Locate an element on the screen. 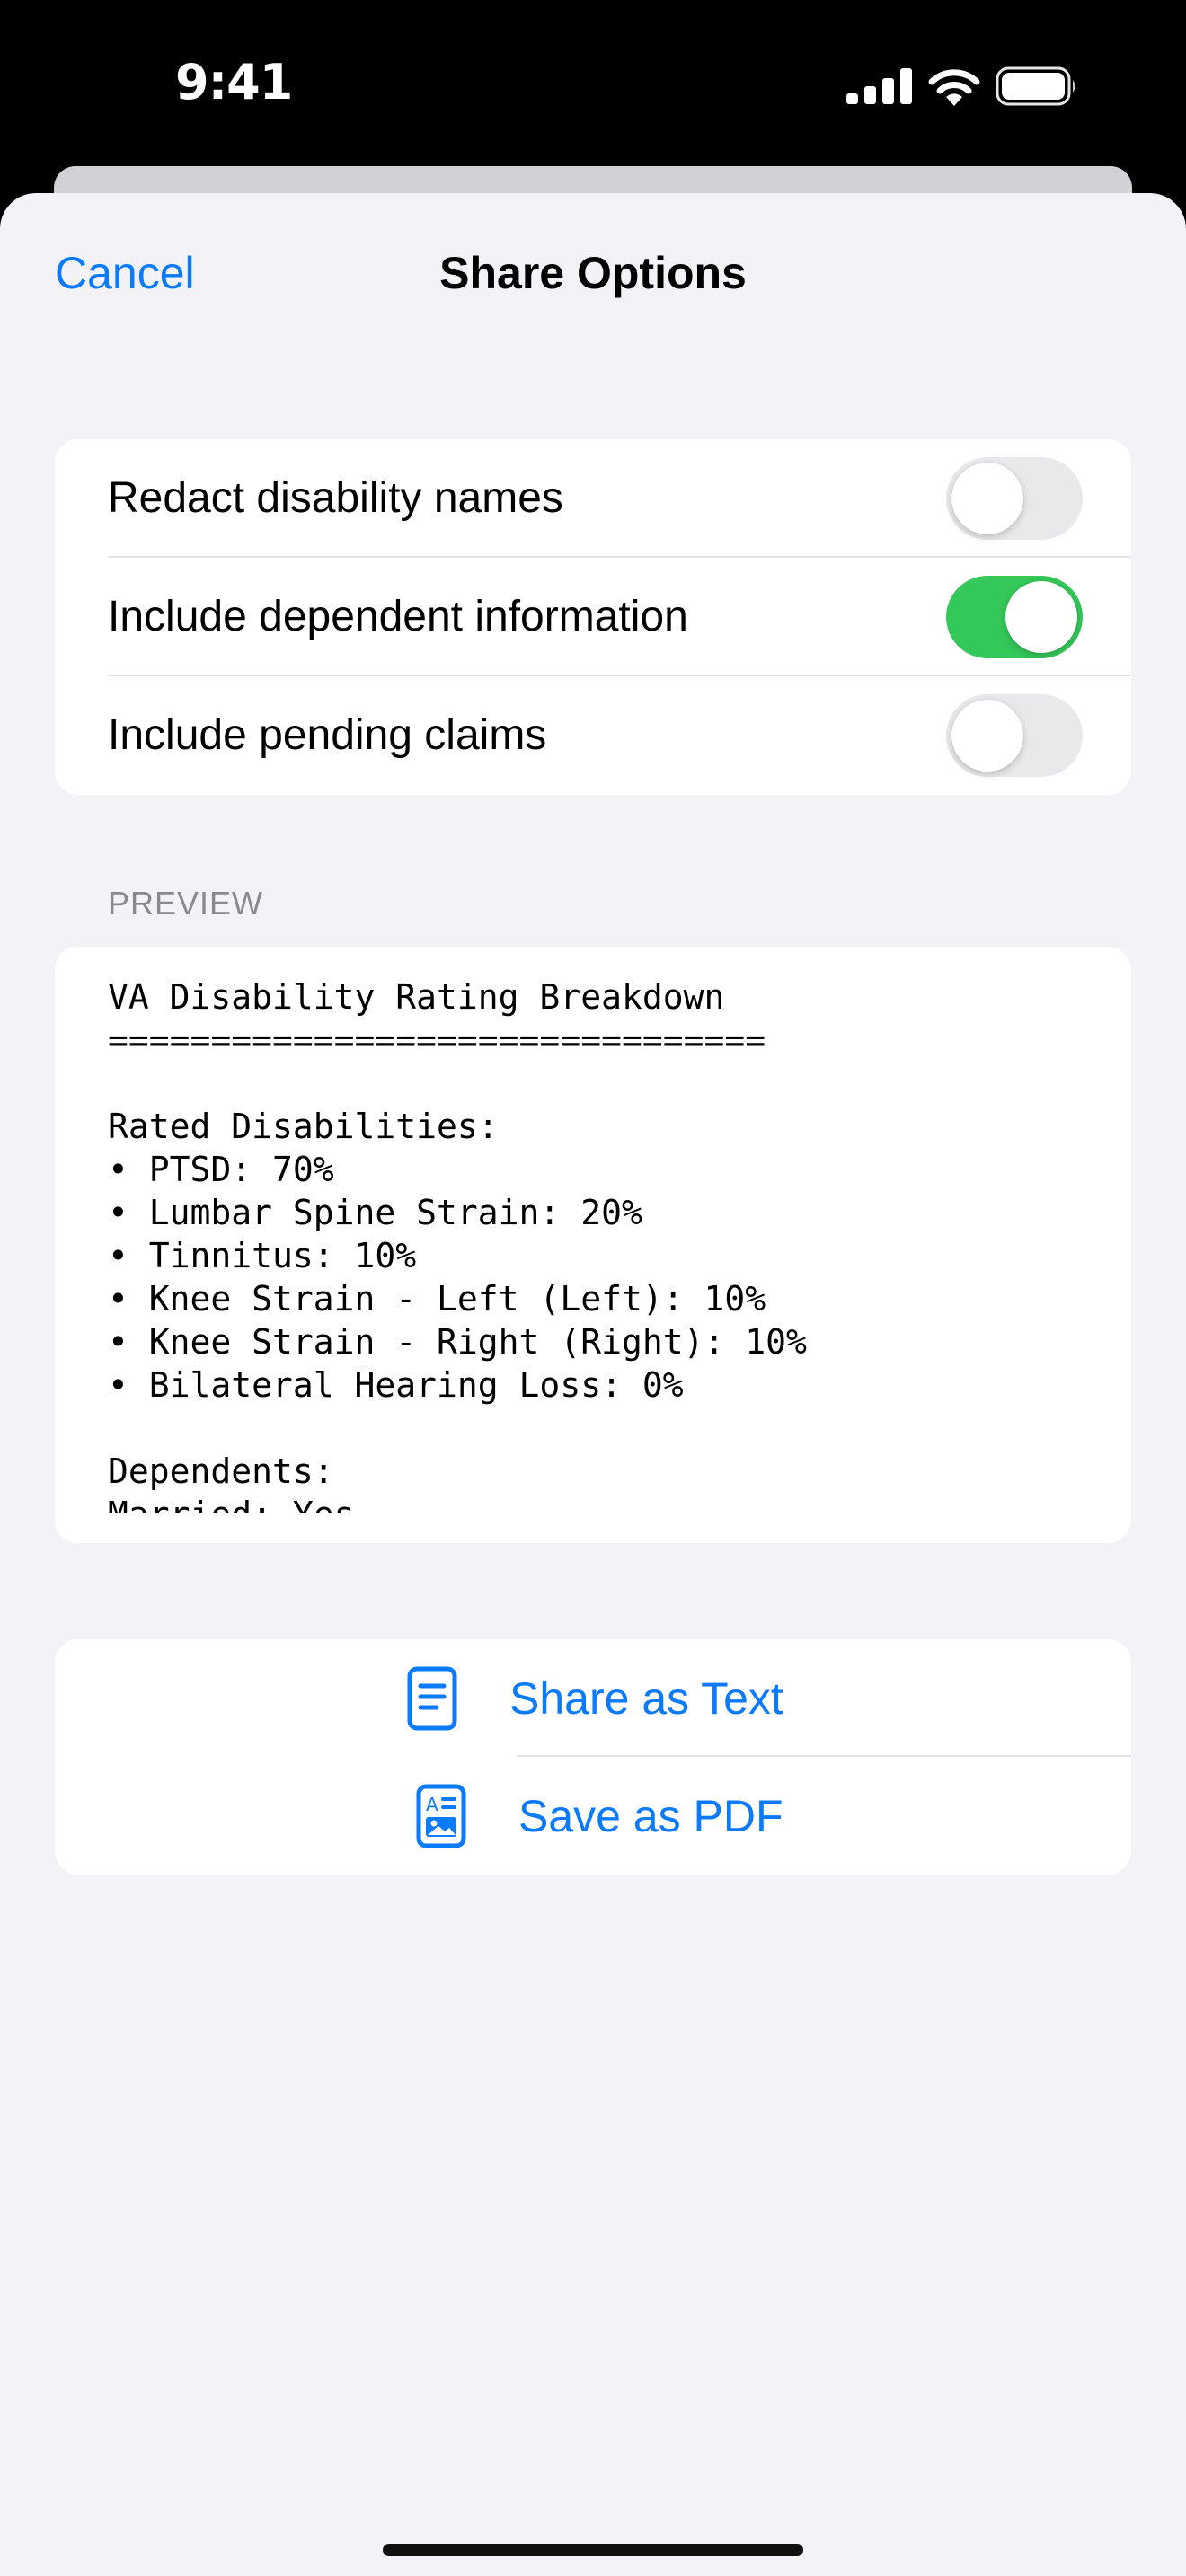  option-label: Redact disability names is located at coordinates (335, 498).